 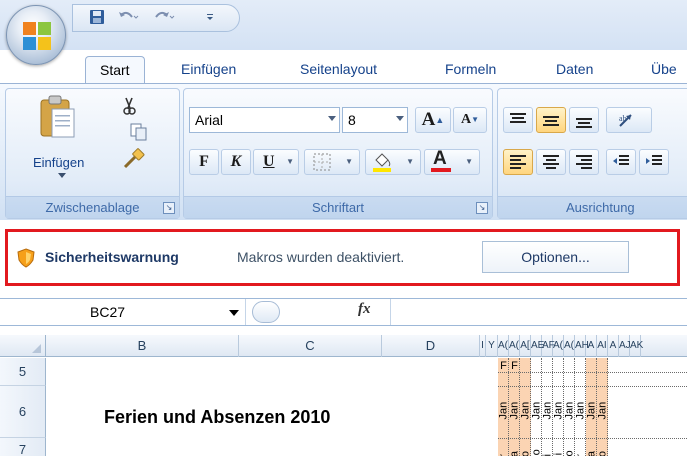 I want to click on font-size-combo: 8, so click(x=375, y=120).